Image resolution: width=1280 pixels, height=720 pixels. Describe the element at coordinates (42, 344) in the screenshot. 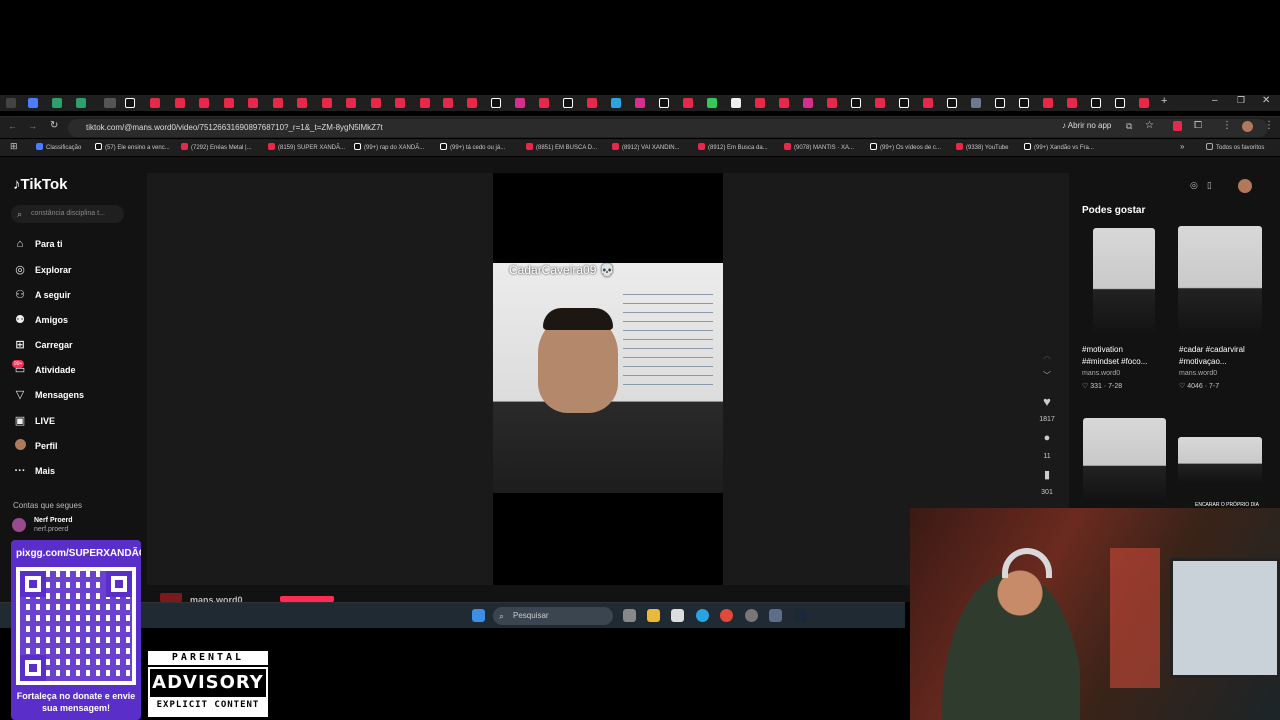

I see `nav-item-carregar: ⊞ Carregar` at that location.